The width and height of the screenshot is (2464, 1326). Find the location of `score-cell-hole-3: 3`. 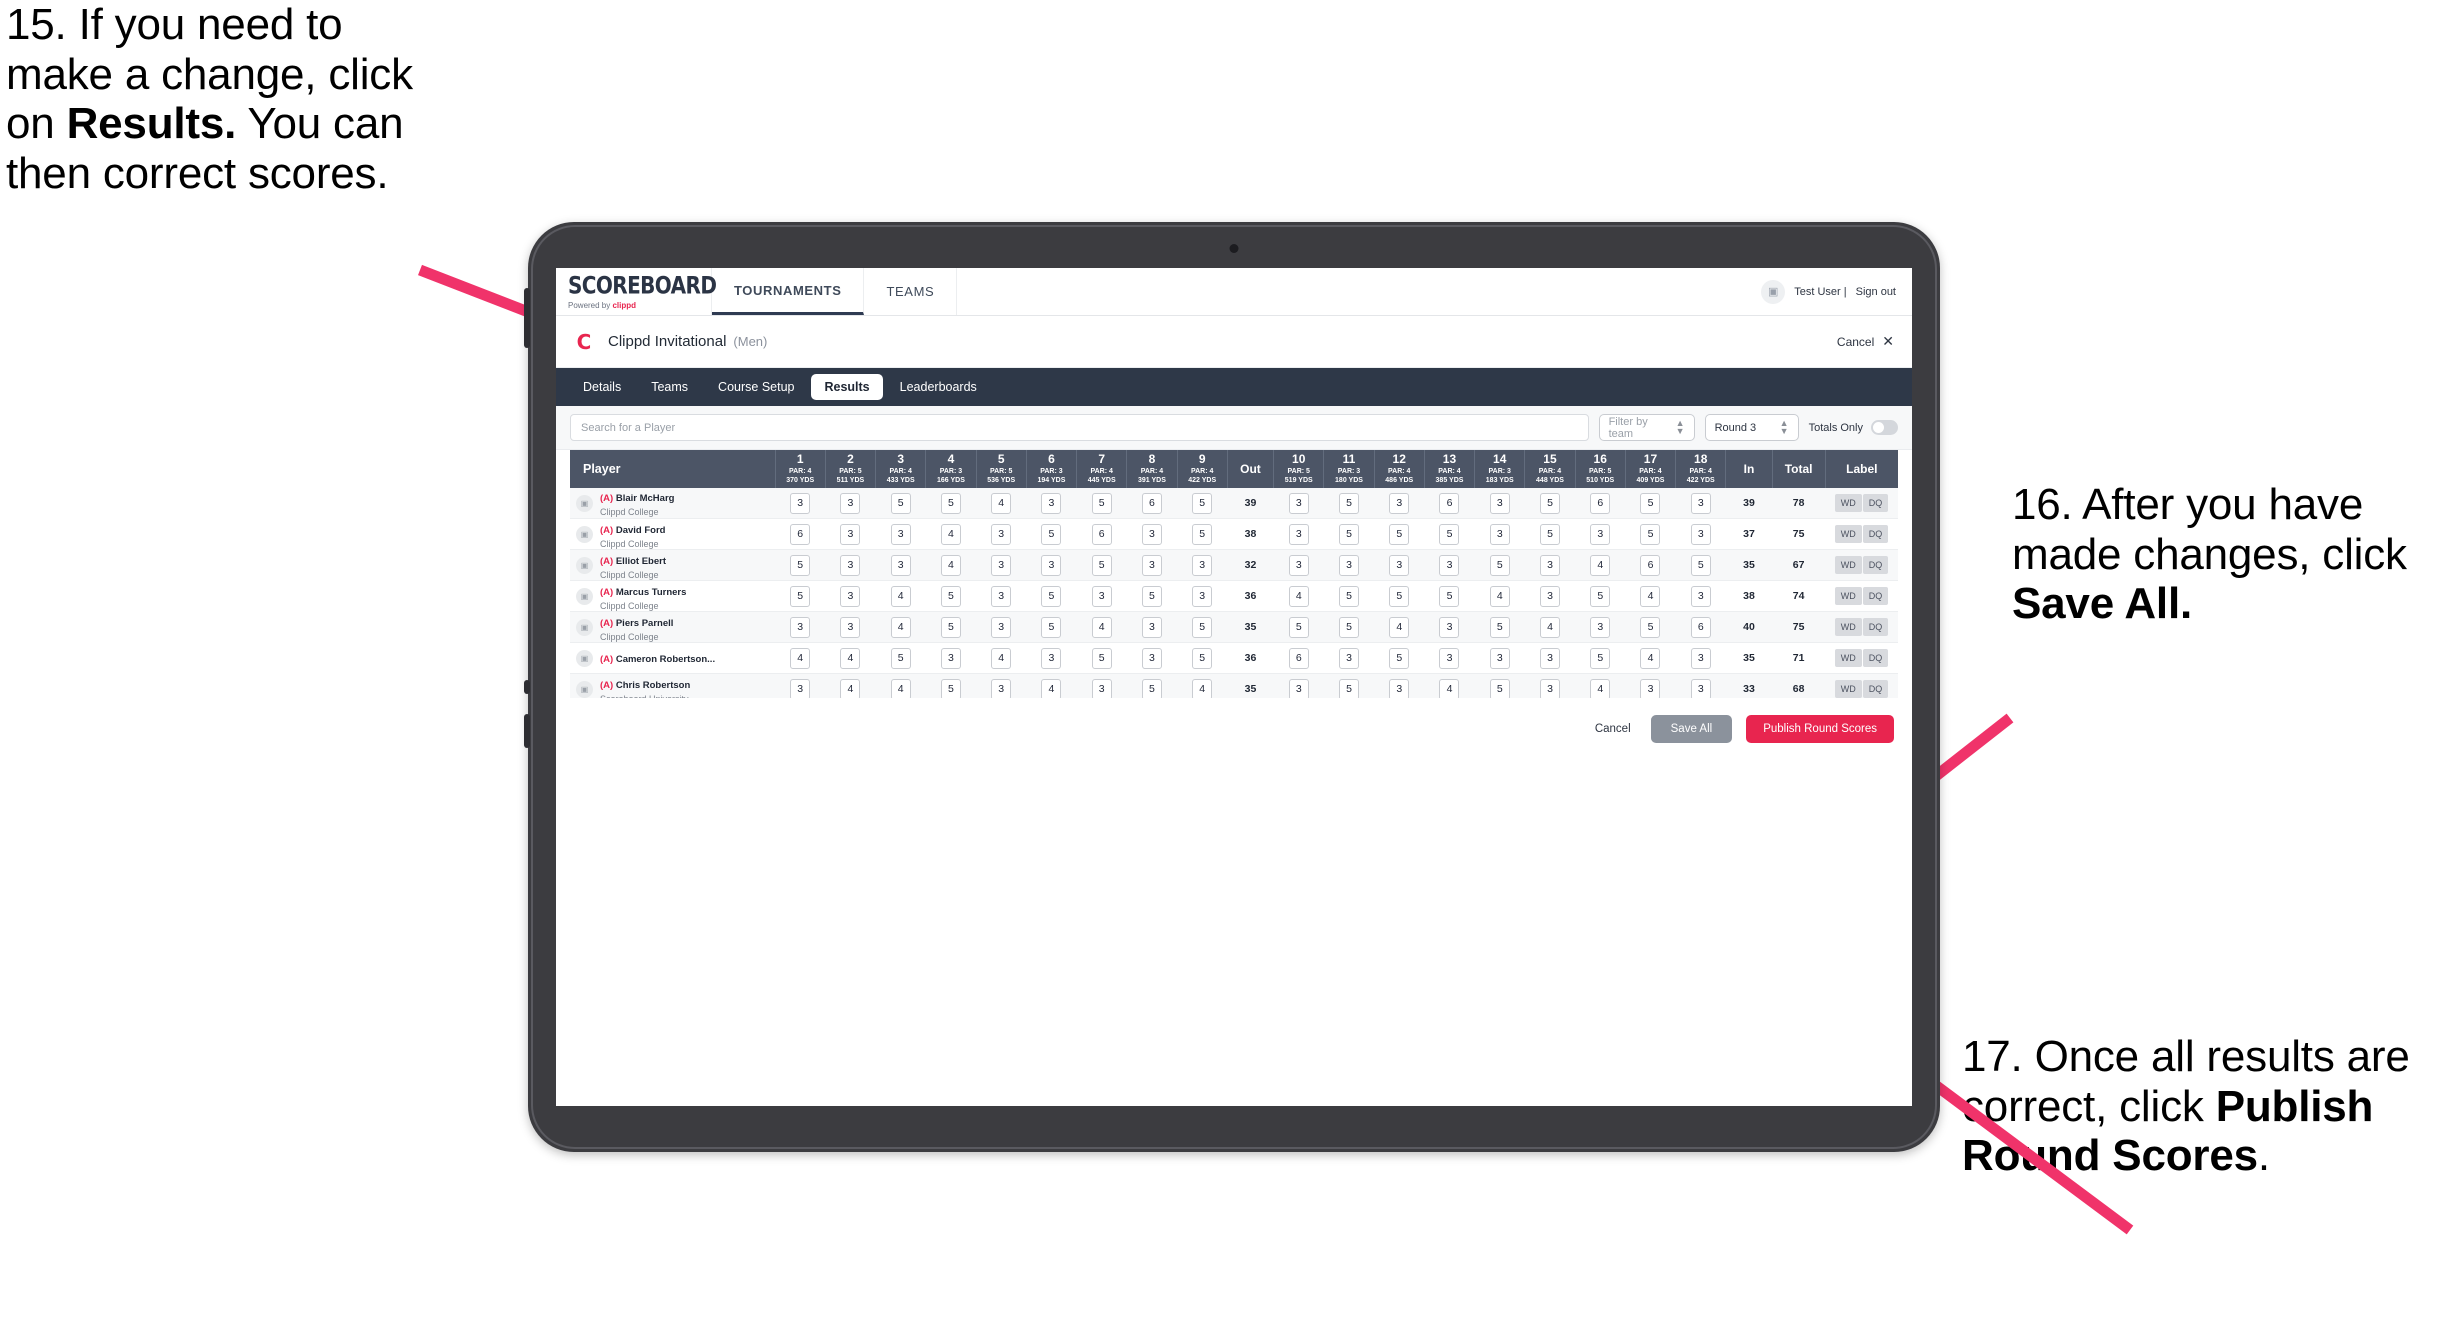

score-cell-hole-3: 3 is located at coordinates (900, 534).